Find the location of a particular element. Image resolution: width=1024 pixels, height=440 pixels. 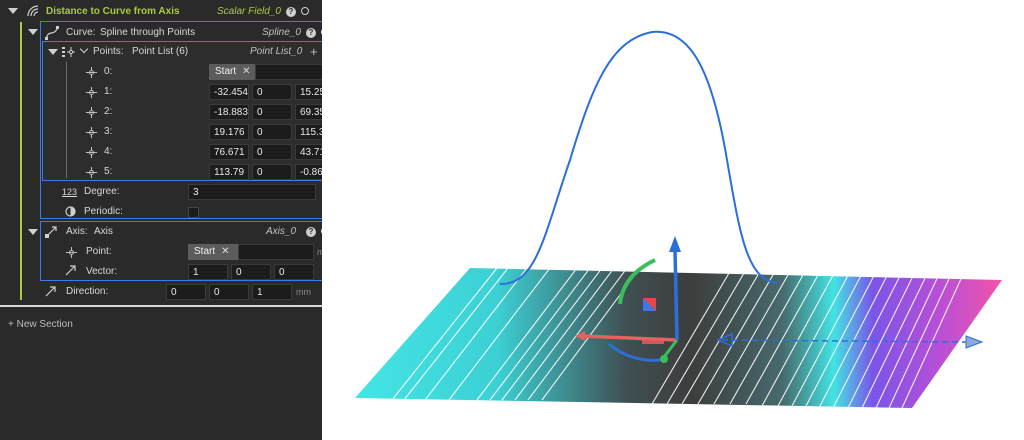

periodic-icon is located at coordinates (70, 211).